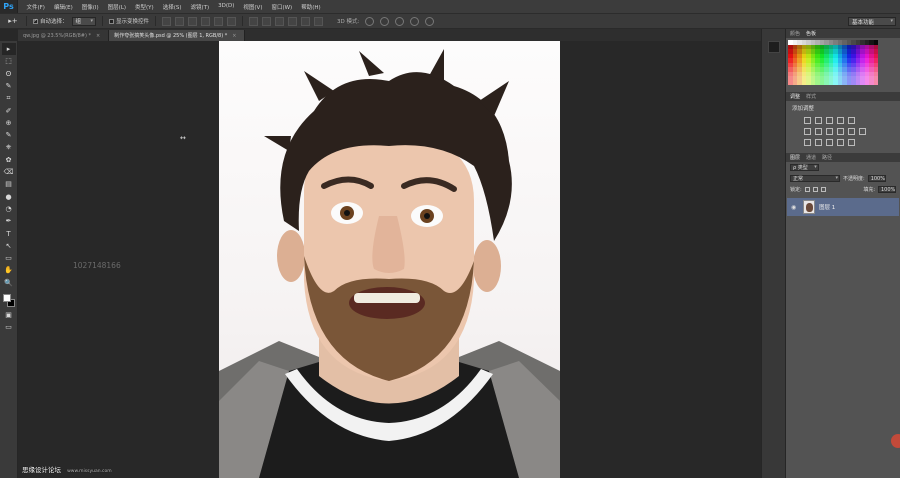  I want to click on menu-file: 文件(F), so click(35, 7).